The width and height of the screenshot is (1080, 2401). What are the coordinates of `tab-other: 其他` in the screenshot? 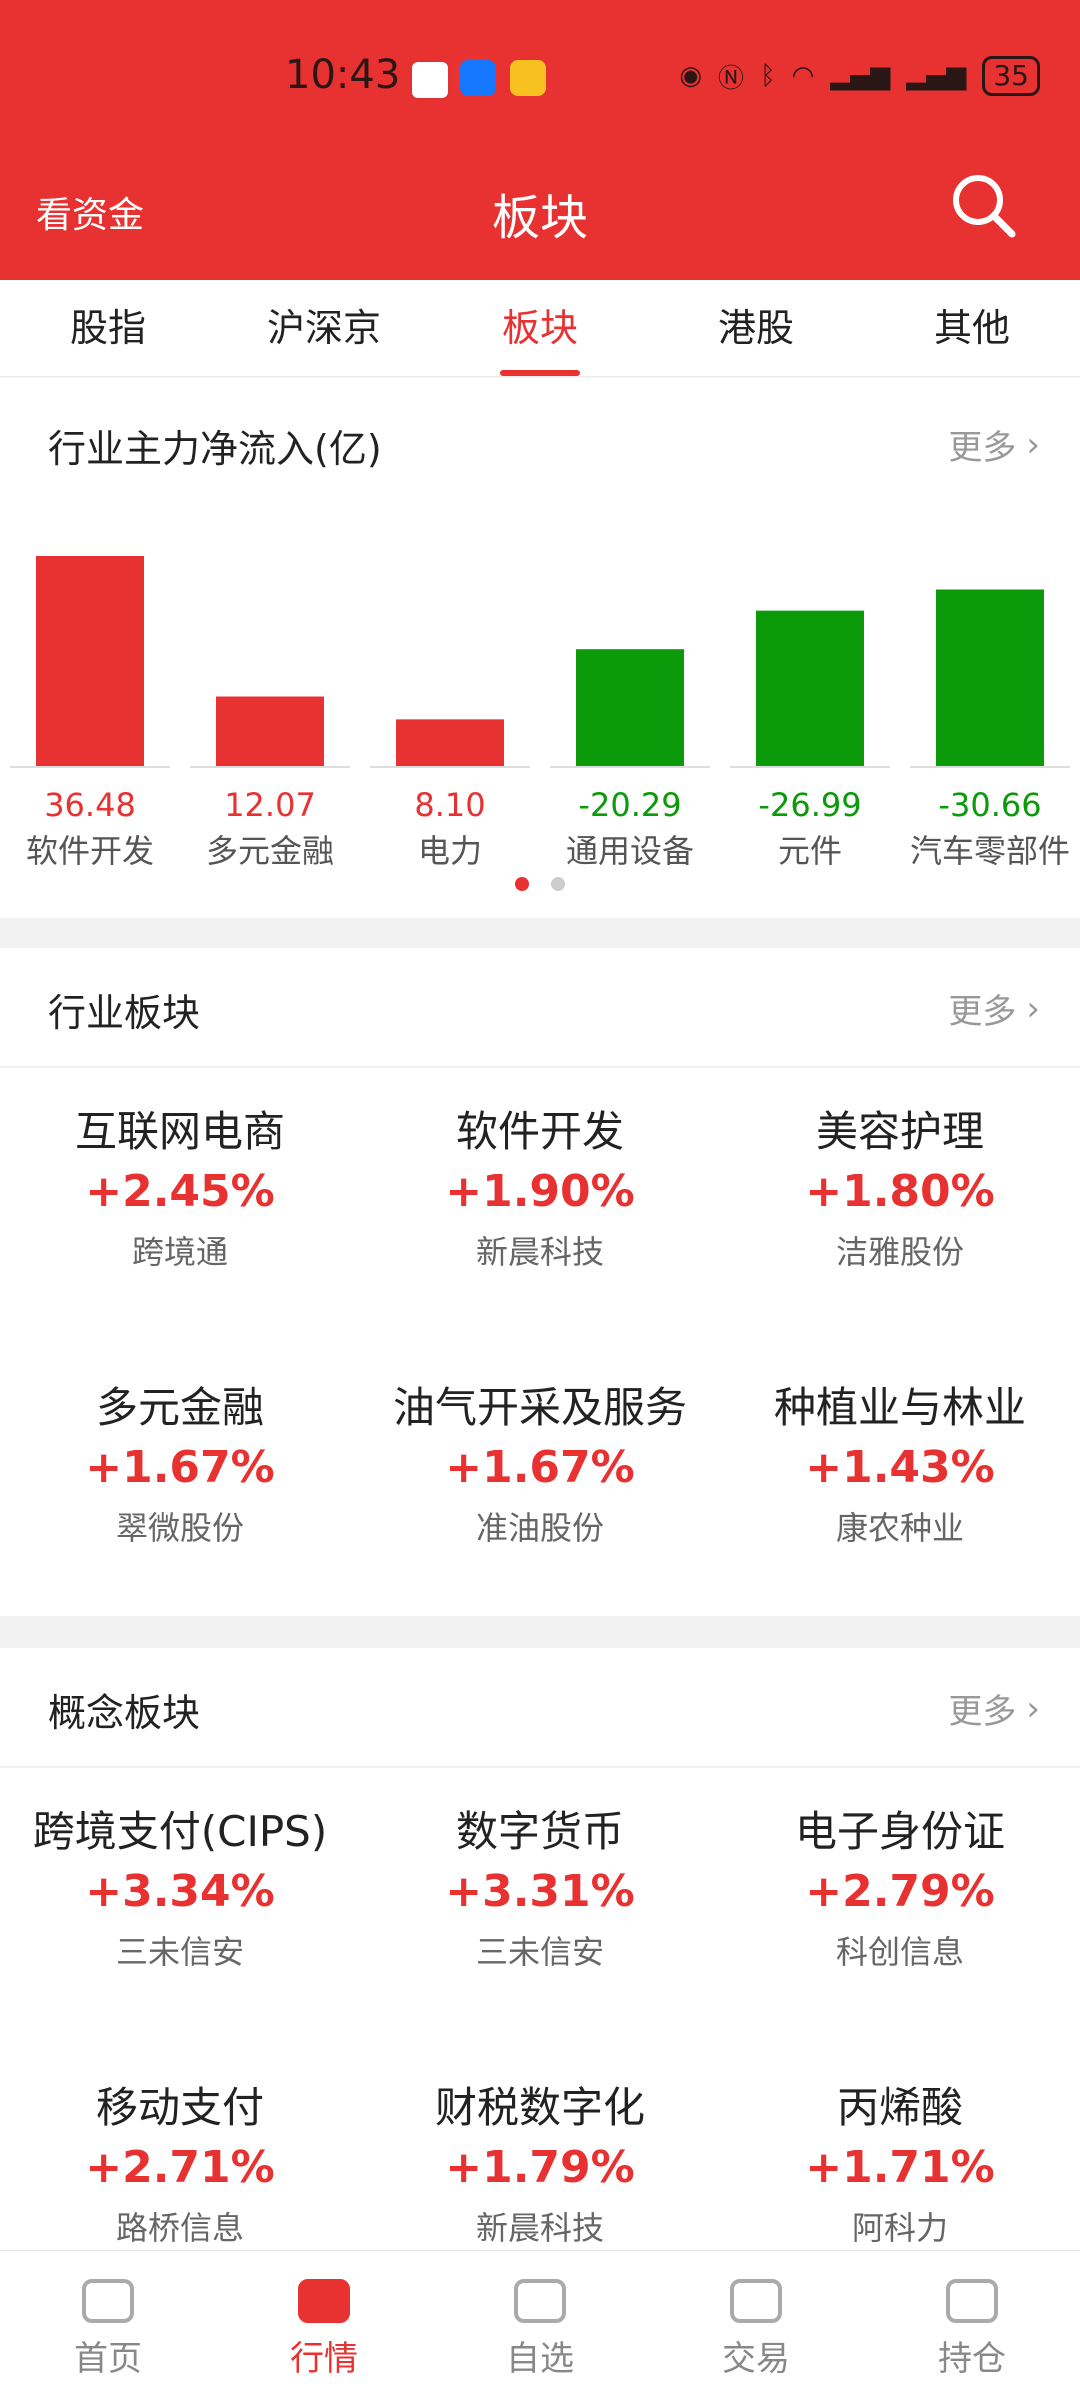 It's located at (972, 328).